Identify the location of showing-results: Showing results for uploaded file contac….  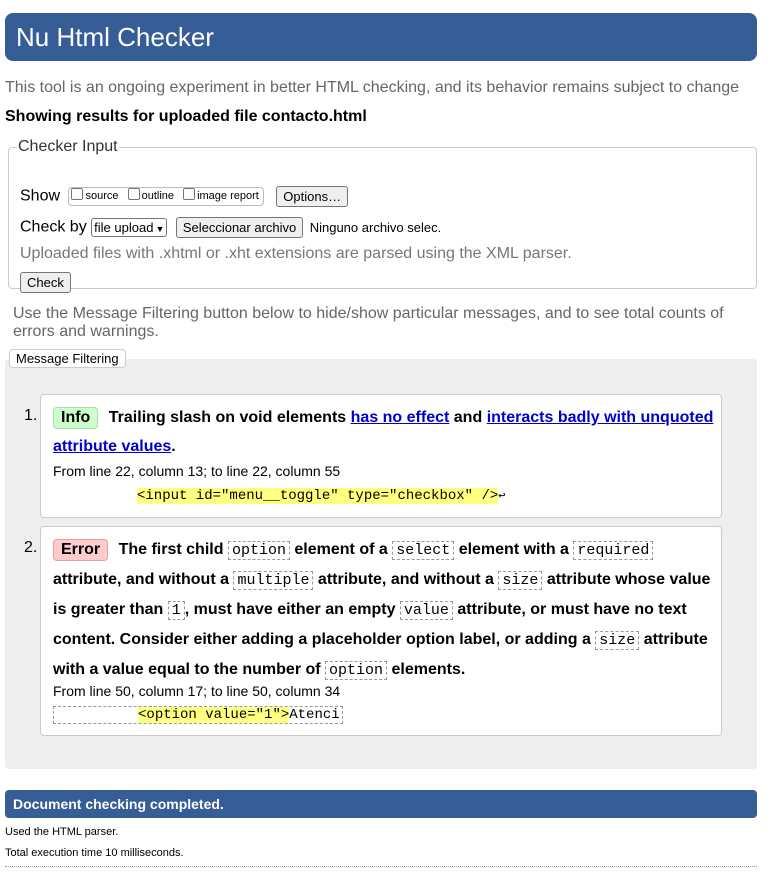
(186, 116).